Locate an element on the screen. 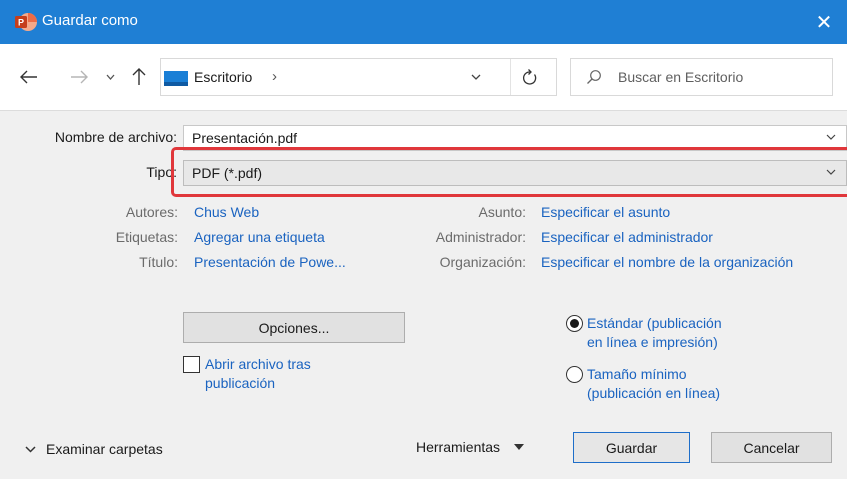 This screenshot has width=847, height=479. standard-line1: Estándar (publicación is located at coordinates (654, 323).